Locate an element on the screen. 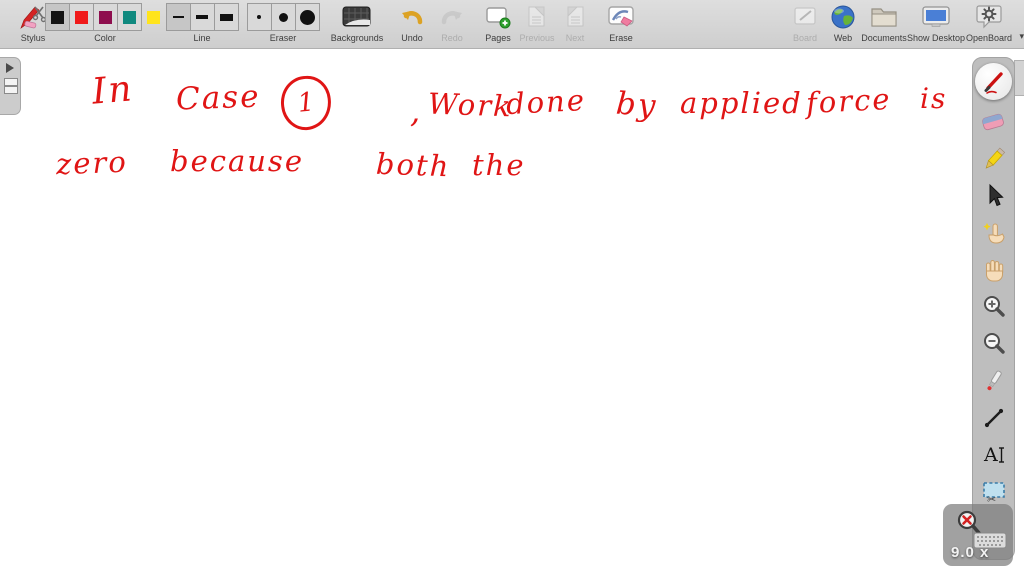  yellow-swatch-chip is located at coordinates (153, 17).